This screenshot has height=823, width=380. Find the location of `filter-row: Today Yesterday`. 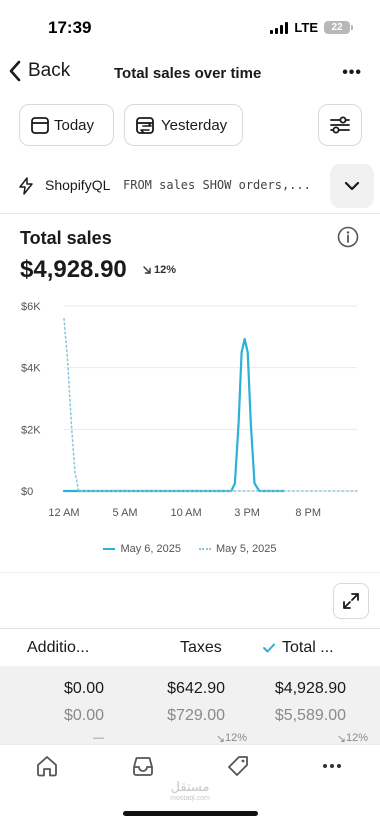

filter-row: Today Yesterday is located at coordinates (190, 125).